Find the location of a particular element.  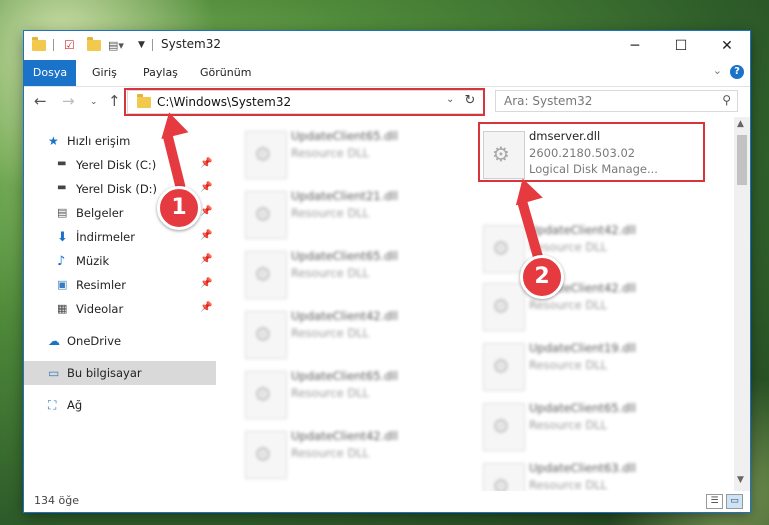

step-1-badge: 1 is located at coordinates (179, 208).